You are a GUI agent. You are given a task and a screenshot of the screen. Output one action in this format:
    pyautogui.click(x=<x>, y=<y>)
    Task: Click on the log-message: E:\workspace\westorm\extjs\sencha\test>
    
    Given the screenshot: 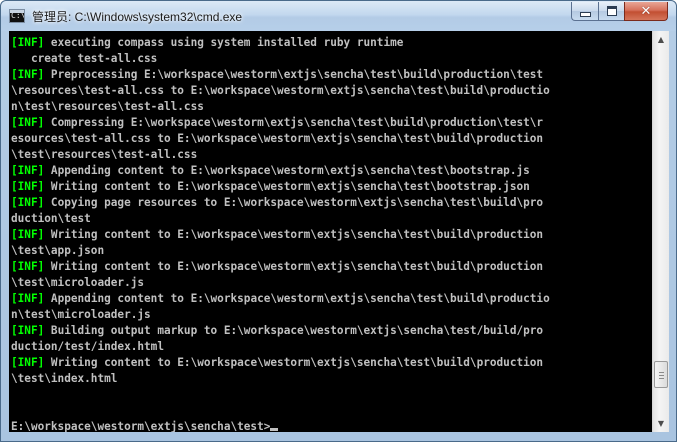 What is the action you would take?
    pyautogui.click(x=141, y=426)
    